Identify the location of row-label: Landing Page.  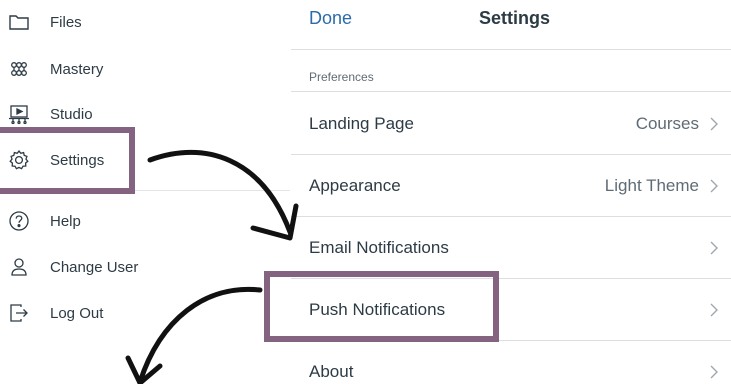
(361, 123).